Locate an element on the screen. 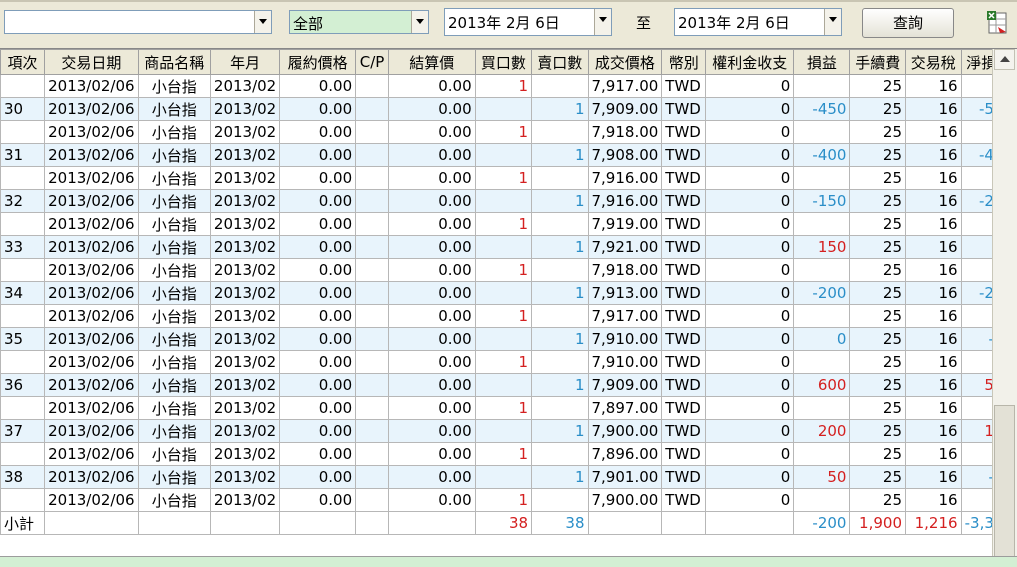 The image size is (1017, 567). cell-price: 7,910.00 is located at coordinates (625, 339).